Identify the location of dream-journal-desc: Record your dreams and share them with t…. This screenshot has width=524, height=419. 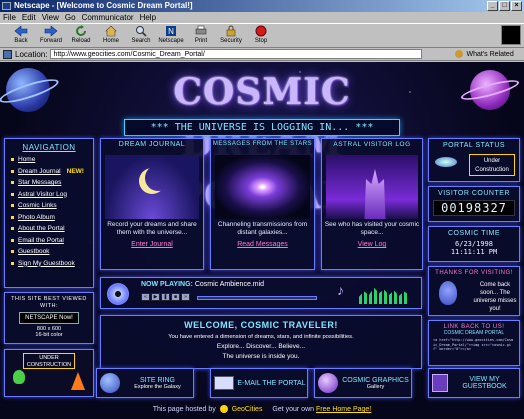
(152, 228).